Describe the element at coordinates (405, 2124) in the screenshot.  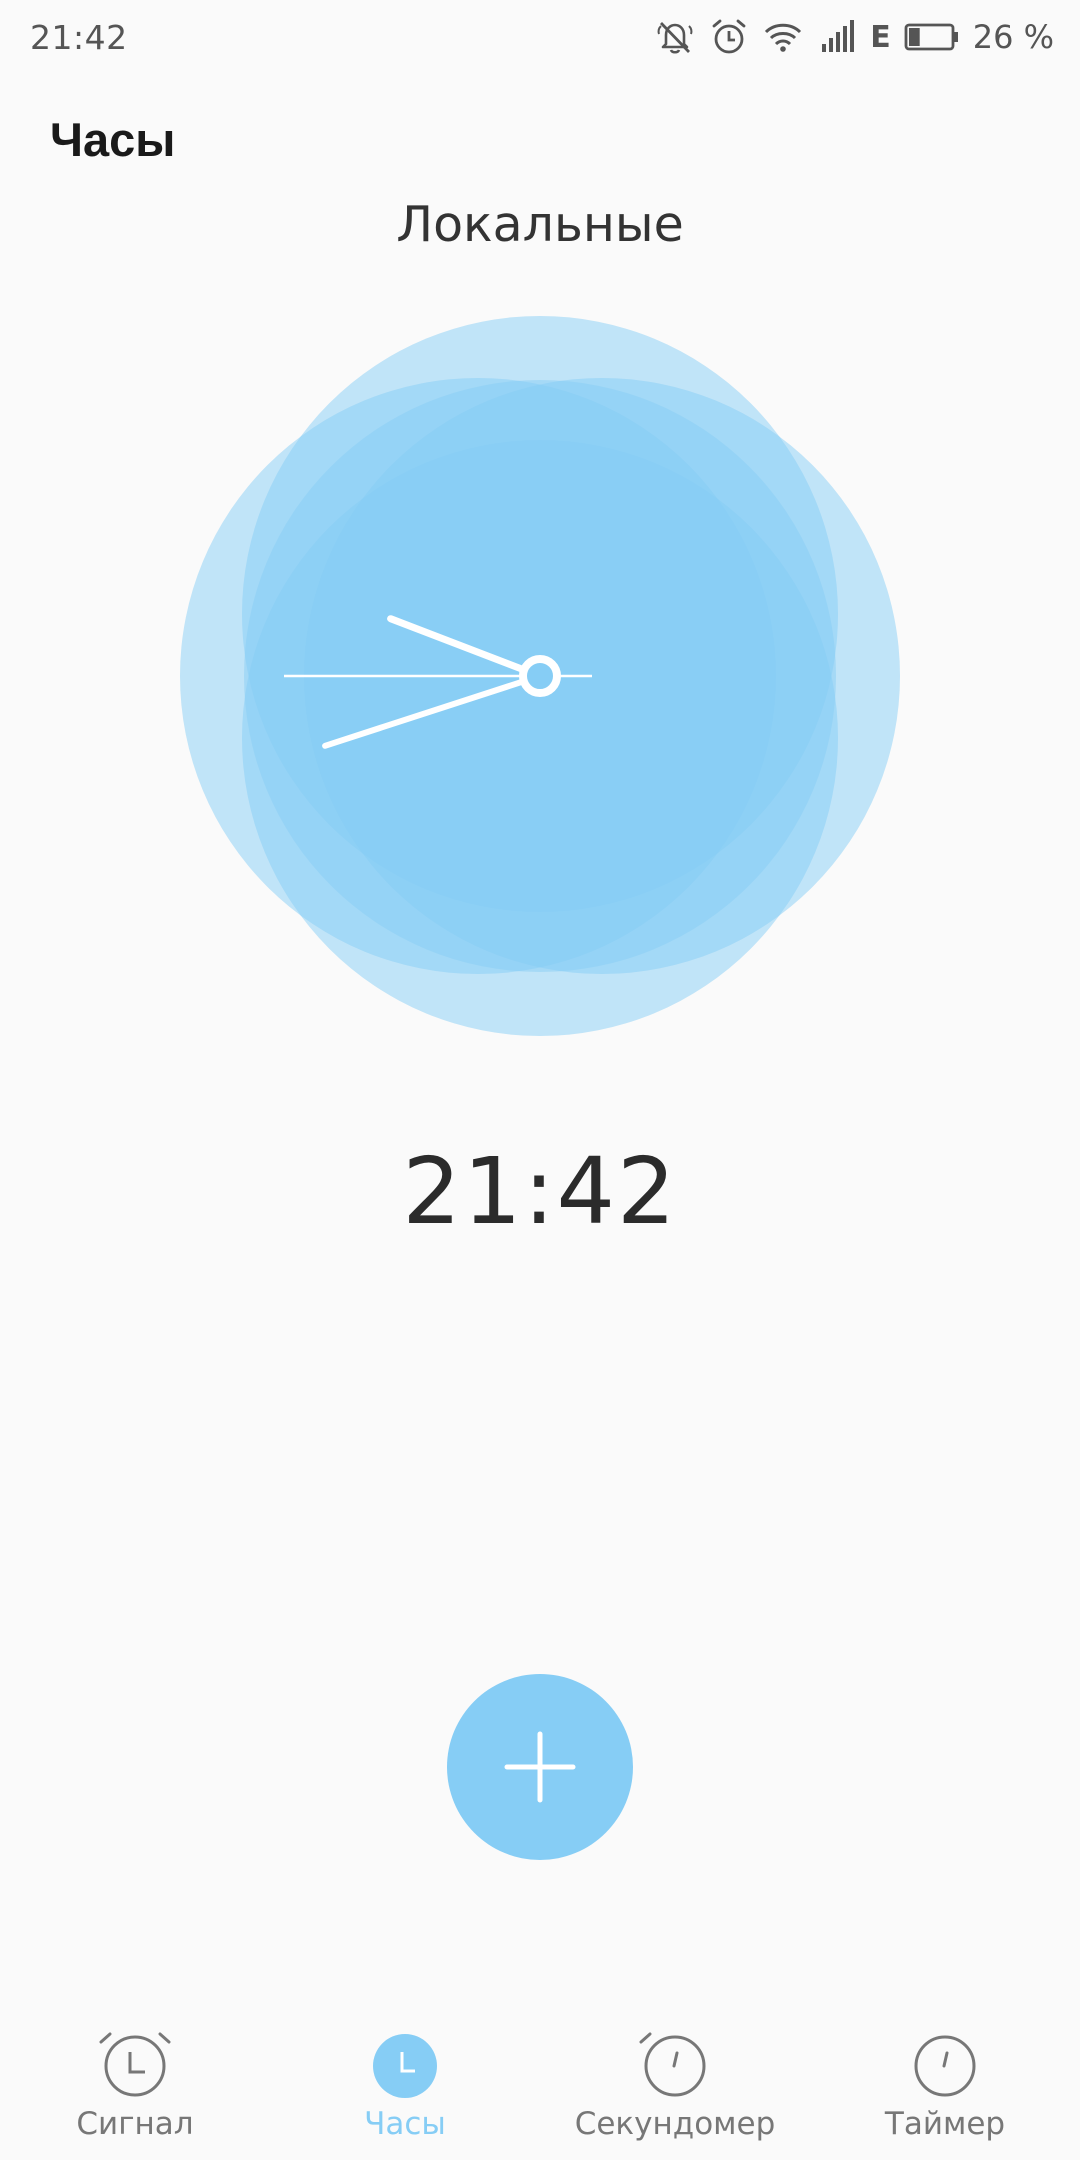
I see `tab-clock-label: Часы` at that location.